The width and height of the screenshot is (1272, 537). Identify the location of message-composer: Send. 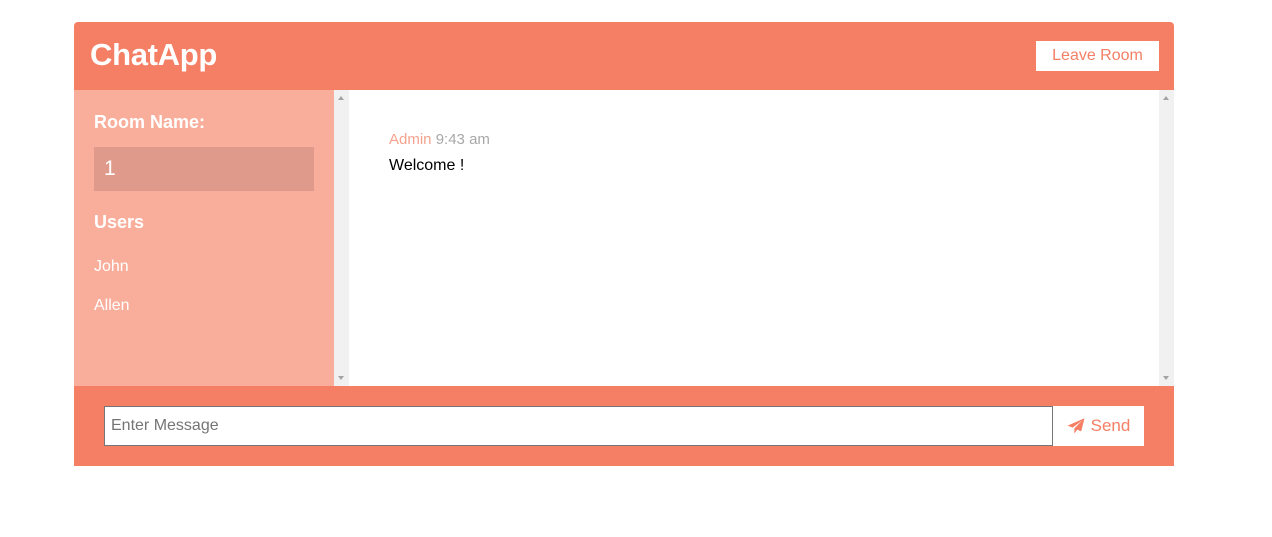
(624, 426).